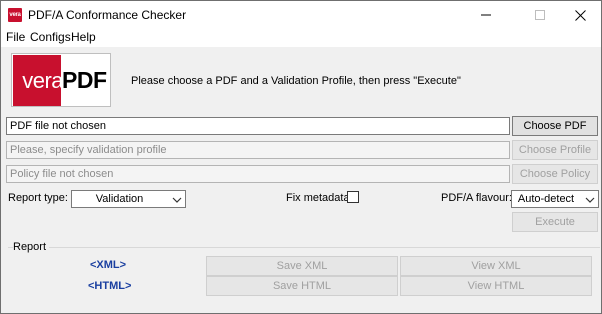 The height and width of the screenshot is (314, 602). What do you see at coordinates (83, 37) in the screenshot?
I see `menu-help: Help` at bounding box center [83, 37].